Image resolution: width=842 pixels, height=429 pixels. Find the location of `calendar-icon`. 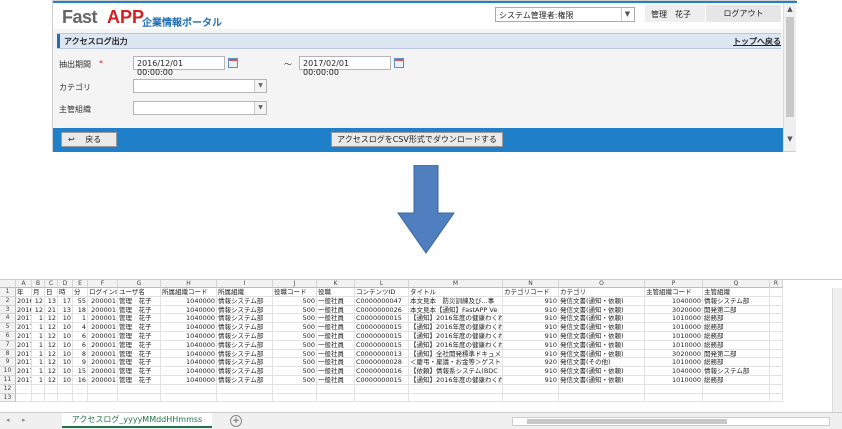

calendar-icon is located at coordinates (399, 63).